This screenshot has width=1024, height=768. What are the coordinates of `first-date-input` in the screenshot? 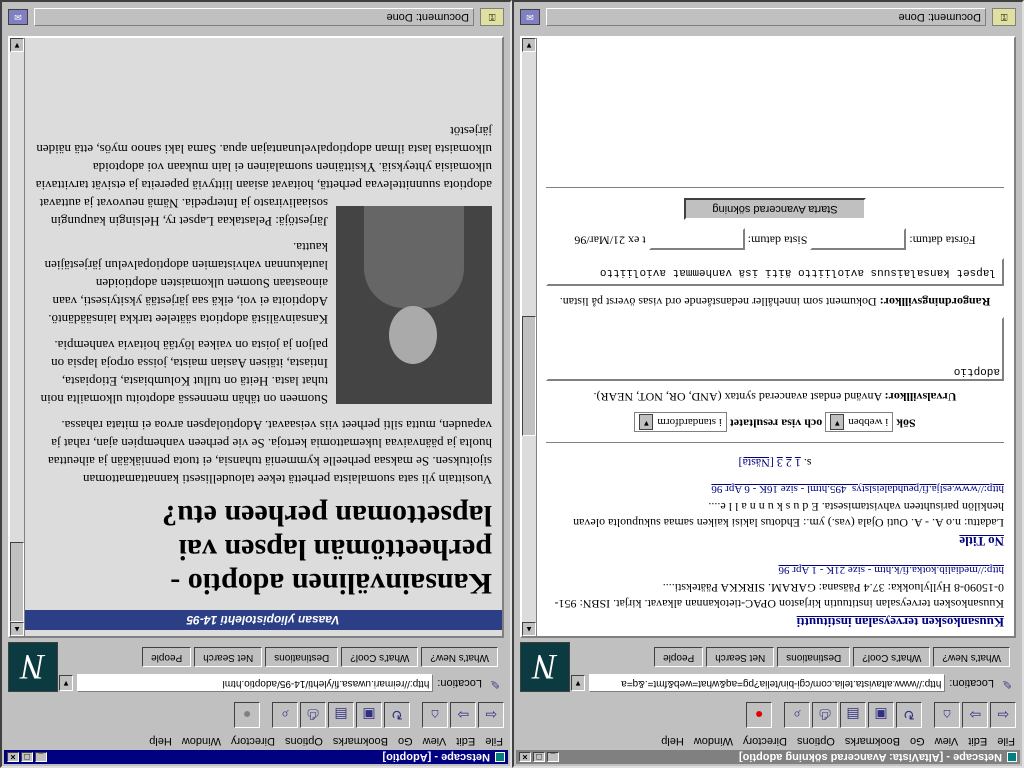 It's located at (858, 239).